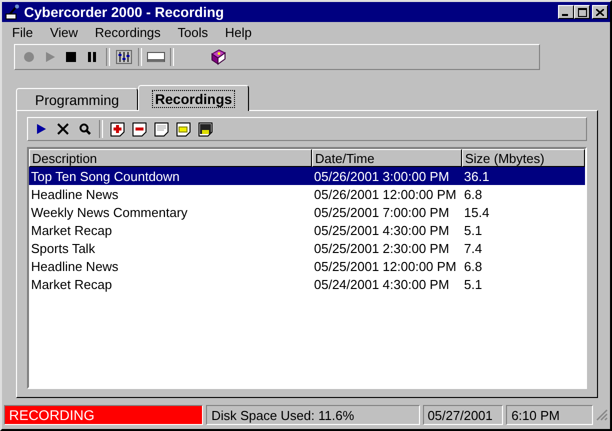  What do you see at coordinates (128, 32) in the screenshot?
I see `menu-item: Recordings` at bounding box center [128, 32].